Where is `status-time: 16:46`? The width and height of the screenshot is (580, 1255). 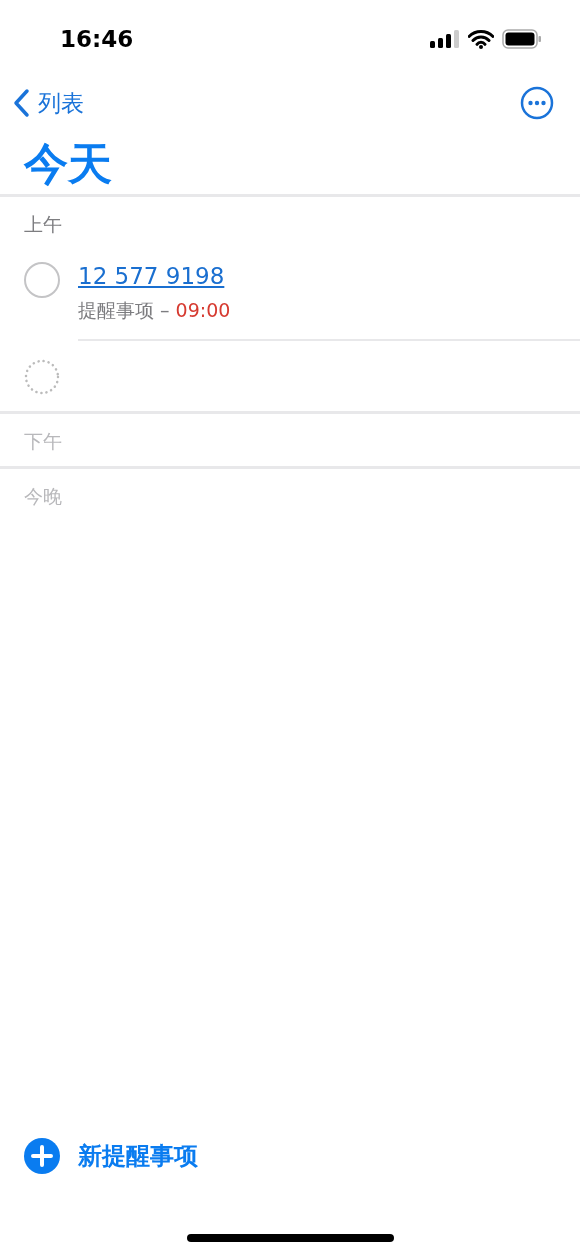
status-time: 16:46 is located at coordinates (97, 39).